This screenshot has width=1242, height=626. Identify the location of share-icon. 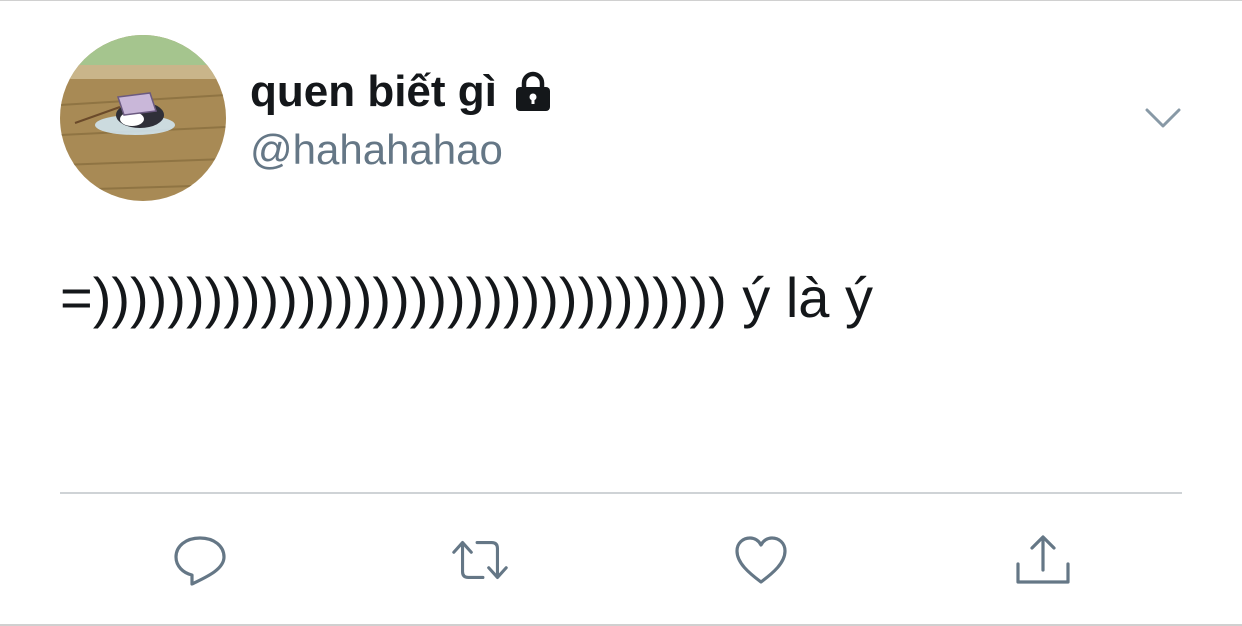
(1043, 559).